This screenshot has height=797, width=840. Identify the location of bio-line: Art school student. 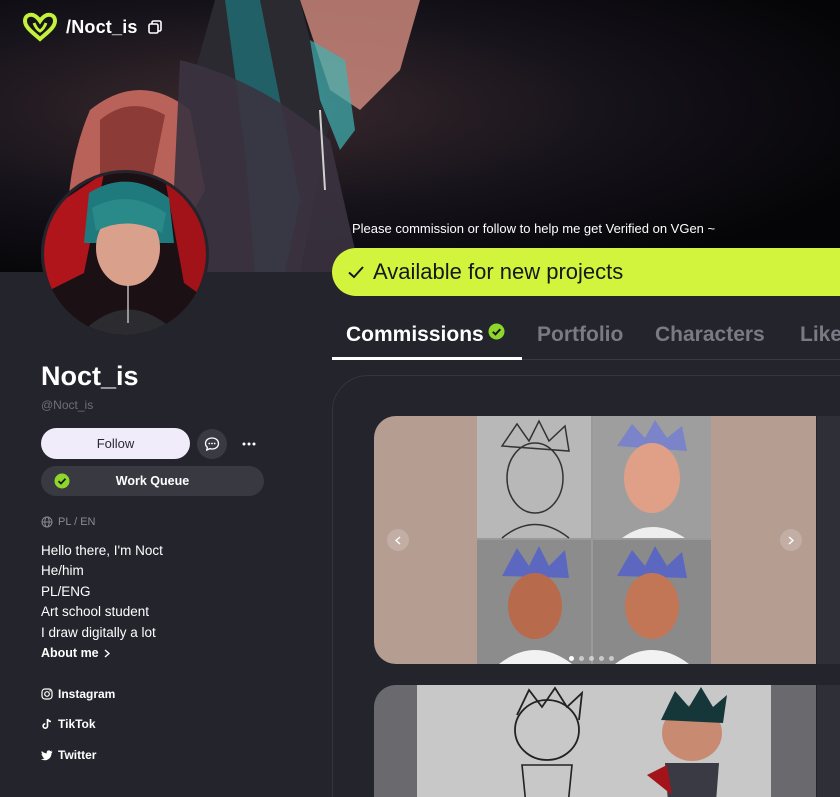
(95, 612).